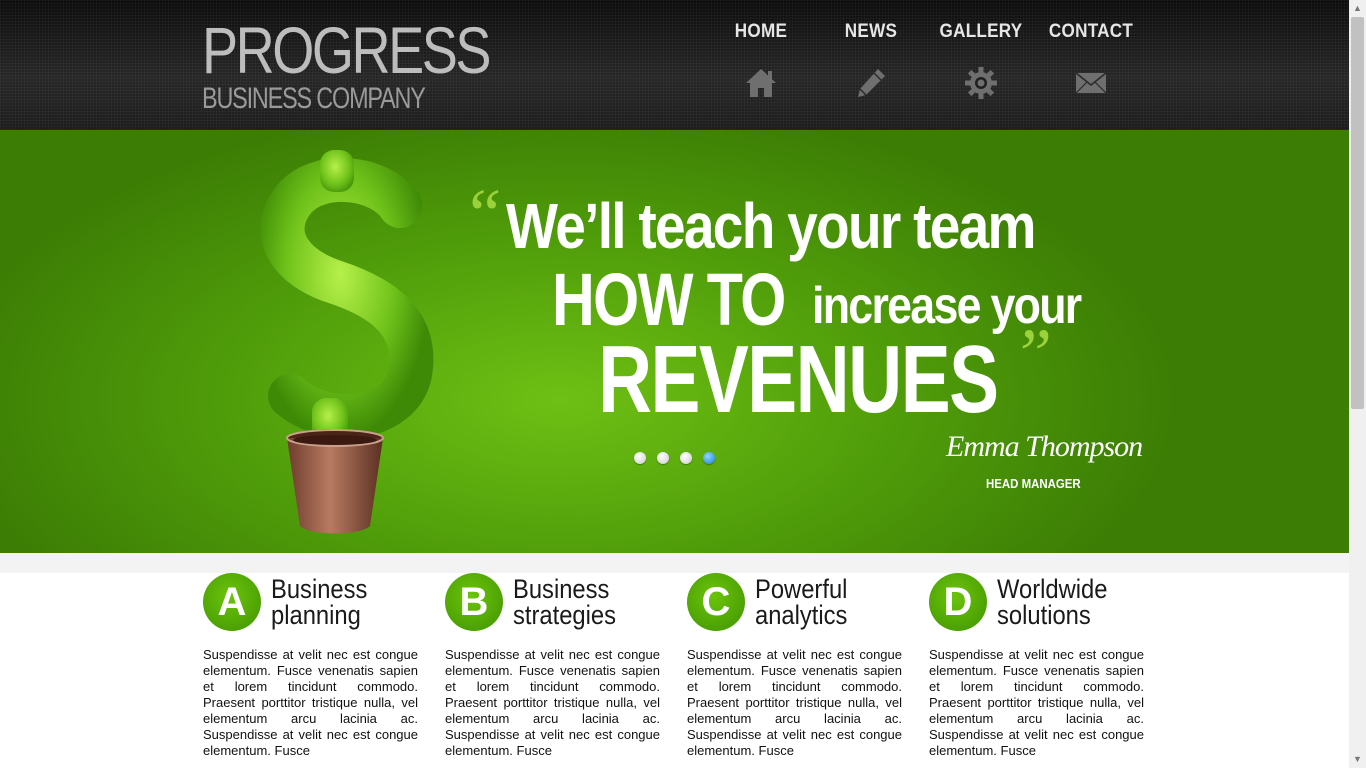 This screenshot has height=768, width=1366. What do you see at coordinates (716, 602) in the screenshot?
I see `feature-badge-c: C` at bounding box center [716, 602].